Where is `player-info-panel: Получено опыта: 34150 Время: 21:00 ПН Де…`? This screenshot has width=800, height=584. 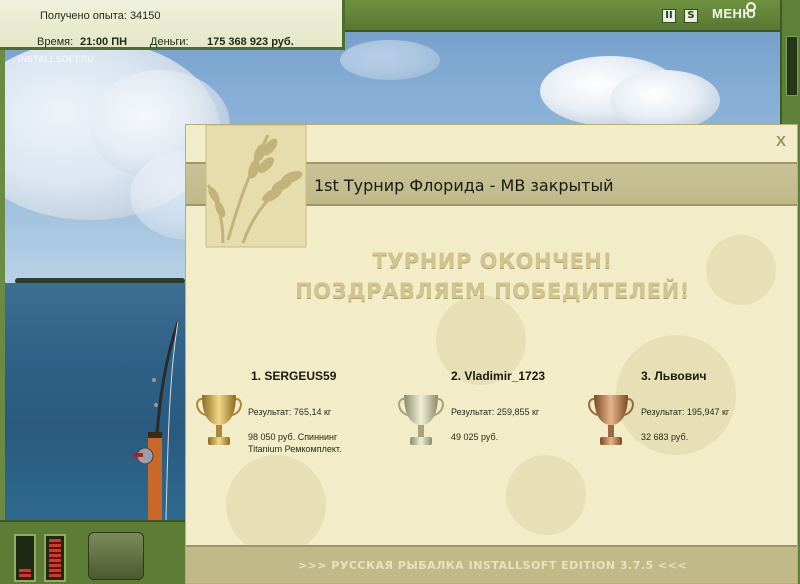
player-info-panel: Получено опыта: 34150 Время: 21:00 ПН Де… is located at coordinates (172, 25).